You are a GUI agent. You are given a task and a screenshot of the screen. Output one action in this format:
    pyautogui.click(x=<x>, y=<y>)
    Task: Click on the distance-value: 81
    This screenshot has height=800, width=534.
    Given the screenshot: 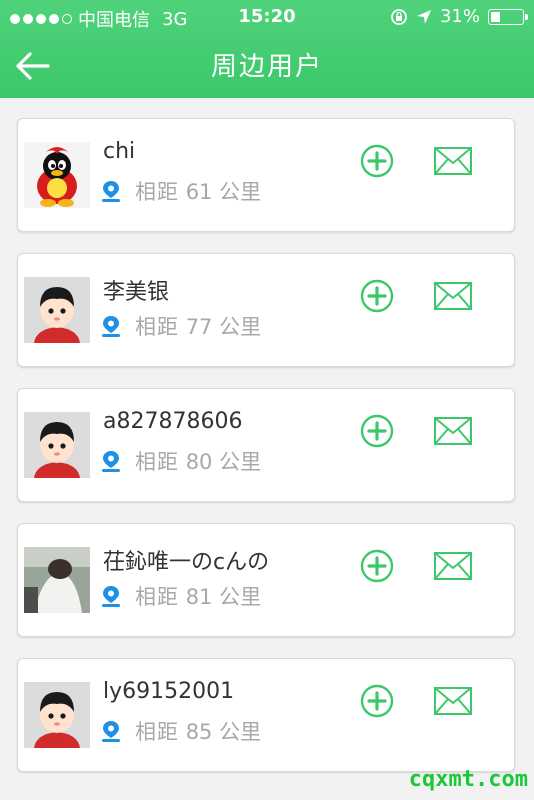 What is the action you would take?
    pyautogui.click(x=199, y=597)
    